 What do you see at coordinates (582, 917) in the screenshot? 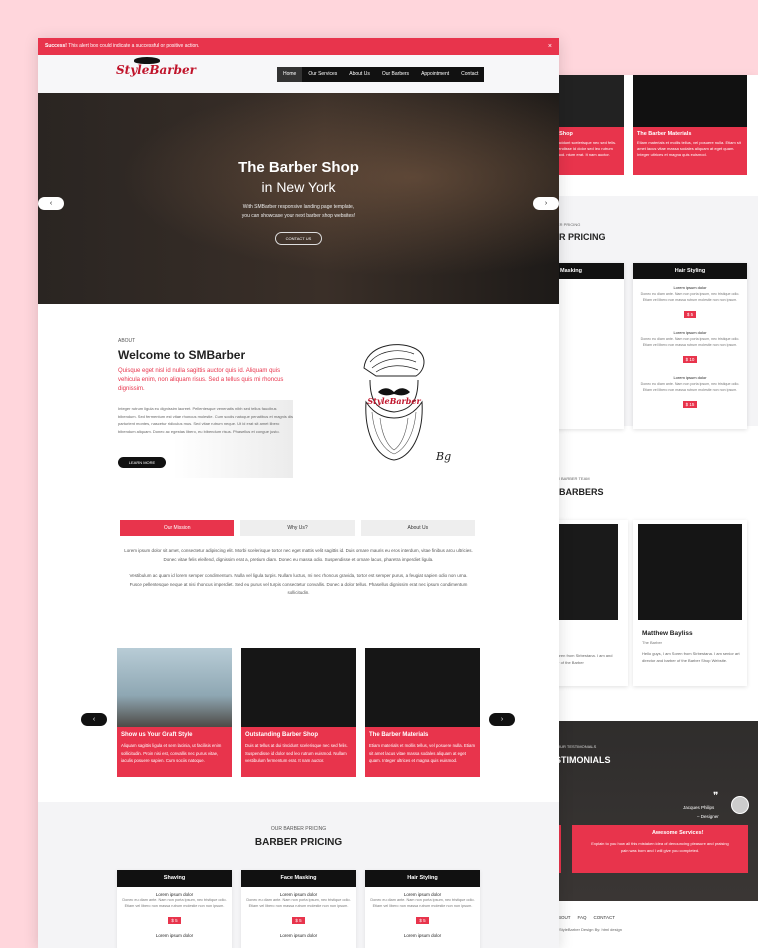
I see `footer-link-faq: FAQ` at bounding box center [582, 917].